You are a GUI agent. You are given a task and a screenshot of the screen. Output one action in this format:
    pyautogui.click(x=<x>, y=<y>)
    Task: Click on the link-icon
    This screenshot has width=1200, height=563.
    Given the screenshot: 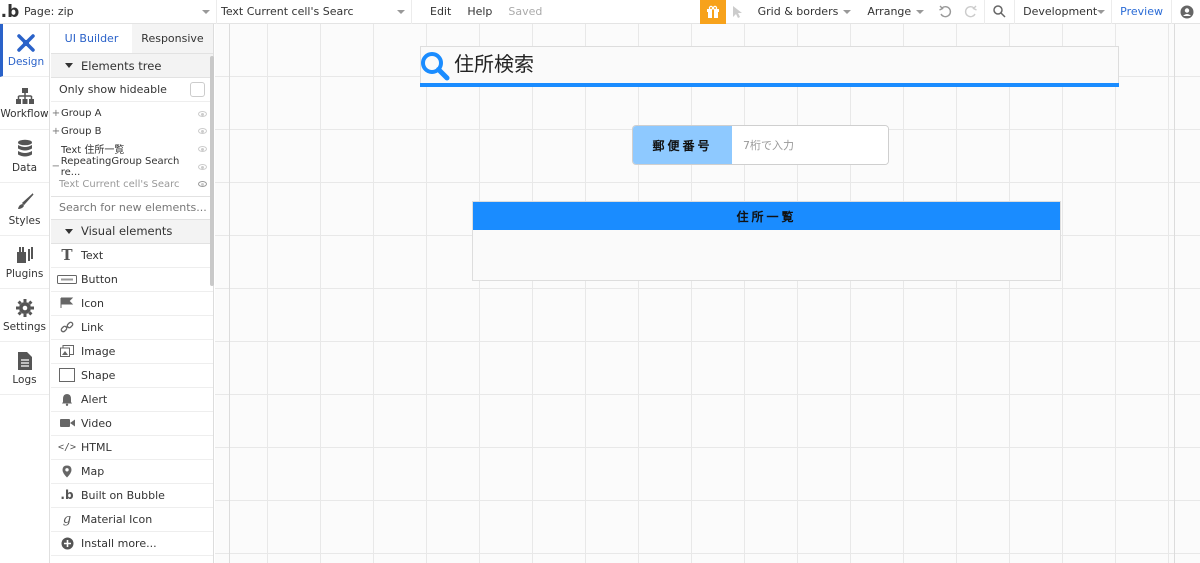 What is the action you would take?
    pyautogui.click(x=67, y=327)
    